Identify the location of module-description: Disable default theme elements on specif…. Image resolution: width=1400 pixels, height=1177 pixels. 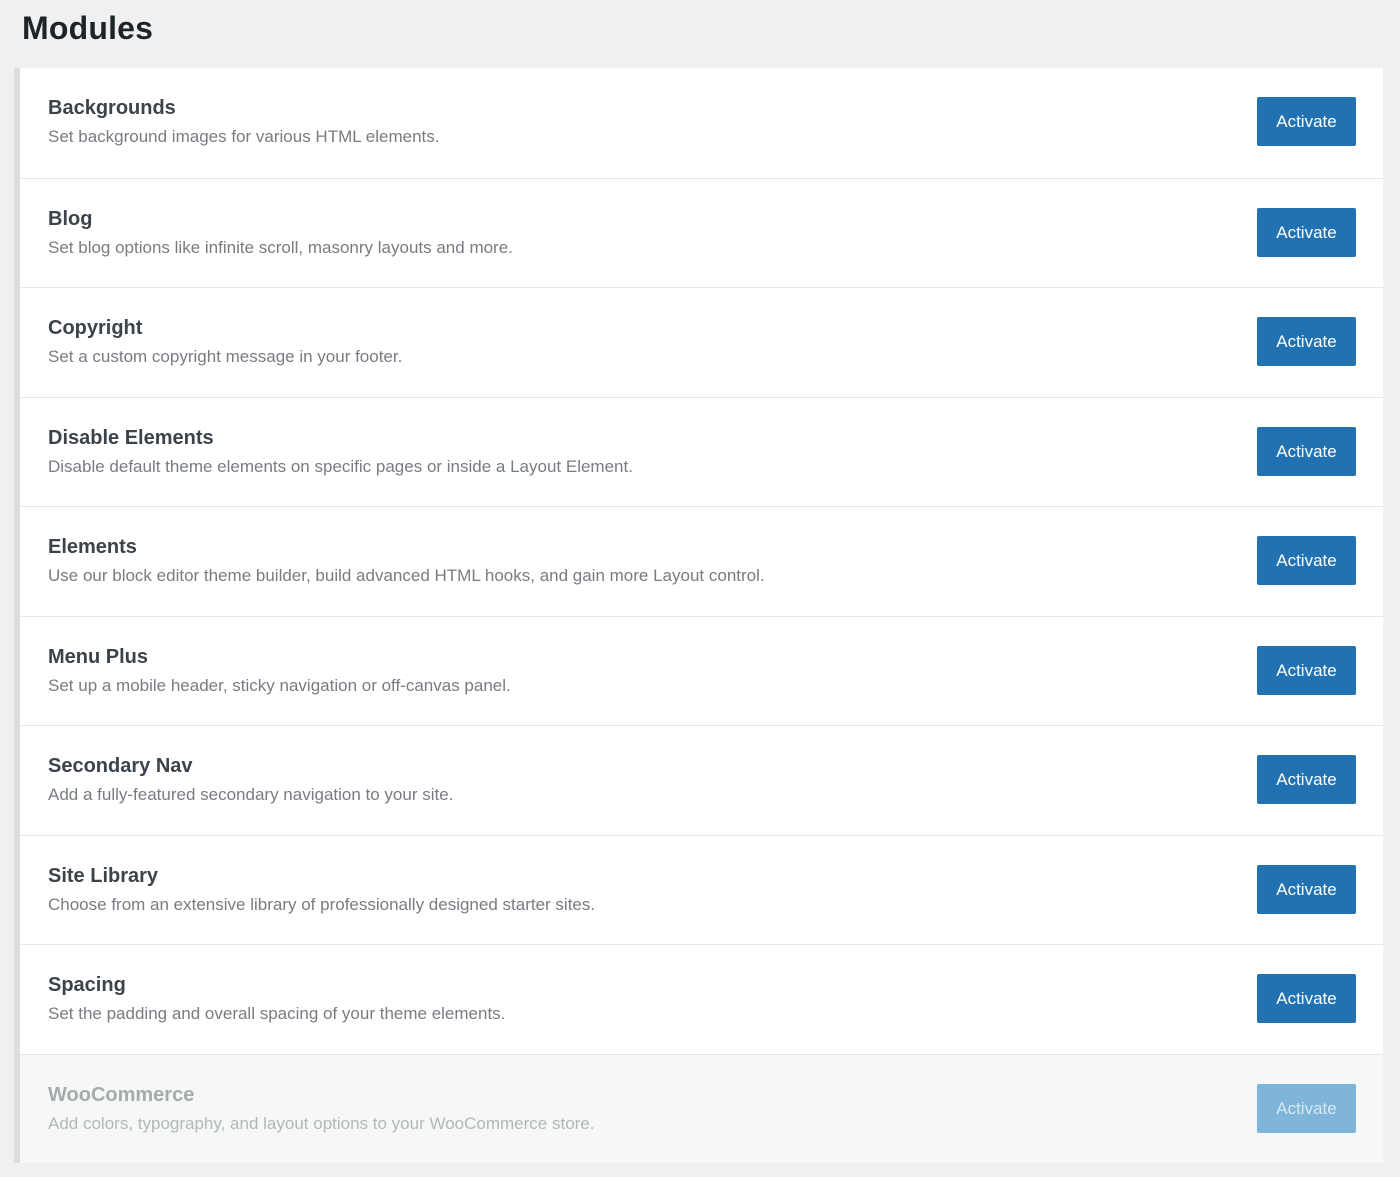
(340, 466).